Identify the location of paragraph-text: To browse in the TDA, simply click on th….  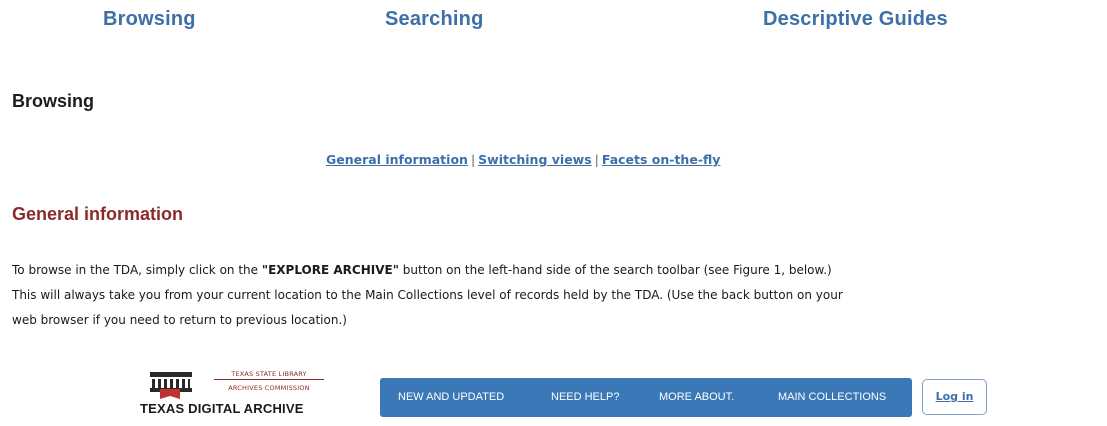
(137, 270).